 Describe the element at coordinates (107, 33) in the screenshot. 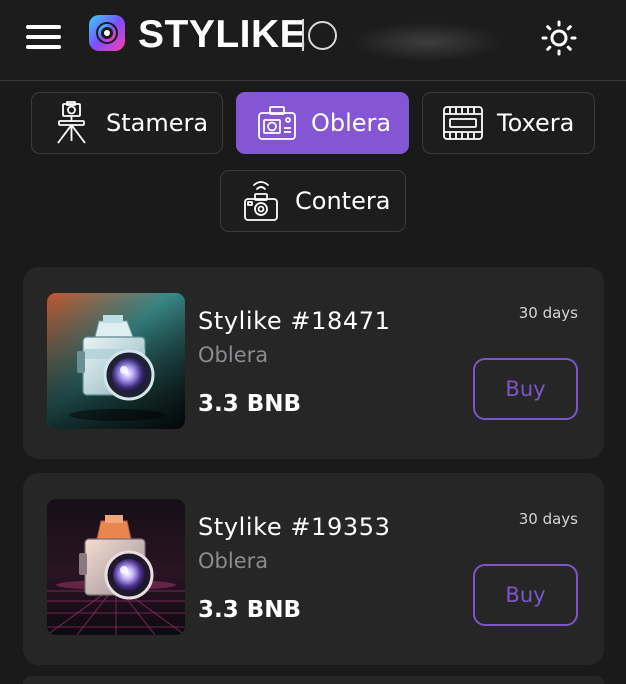

I see `stylike-logo-icon` at that location.